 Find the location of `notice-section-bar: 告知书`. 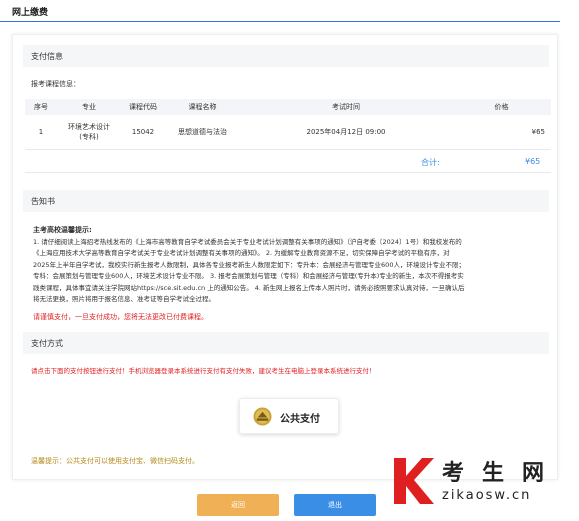

notice-section-bar: 告知书 is located at coordinates (286, 201).